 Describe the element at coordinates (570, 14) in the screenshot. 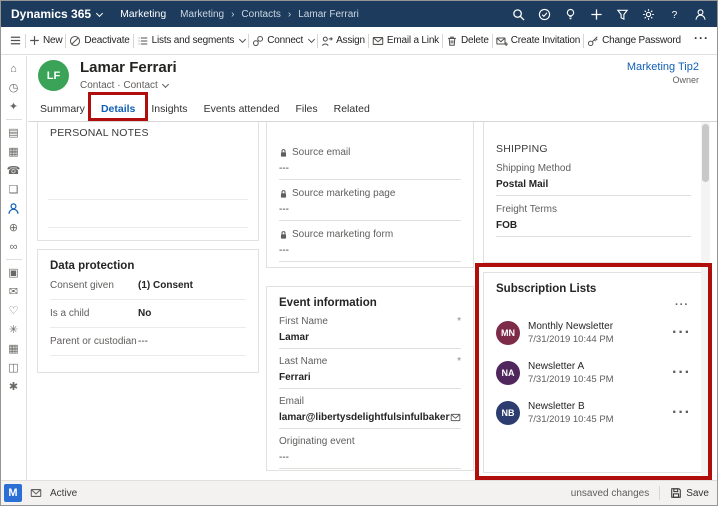

I see `lightbulb-icon` at that location.